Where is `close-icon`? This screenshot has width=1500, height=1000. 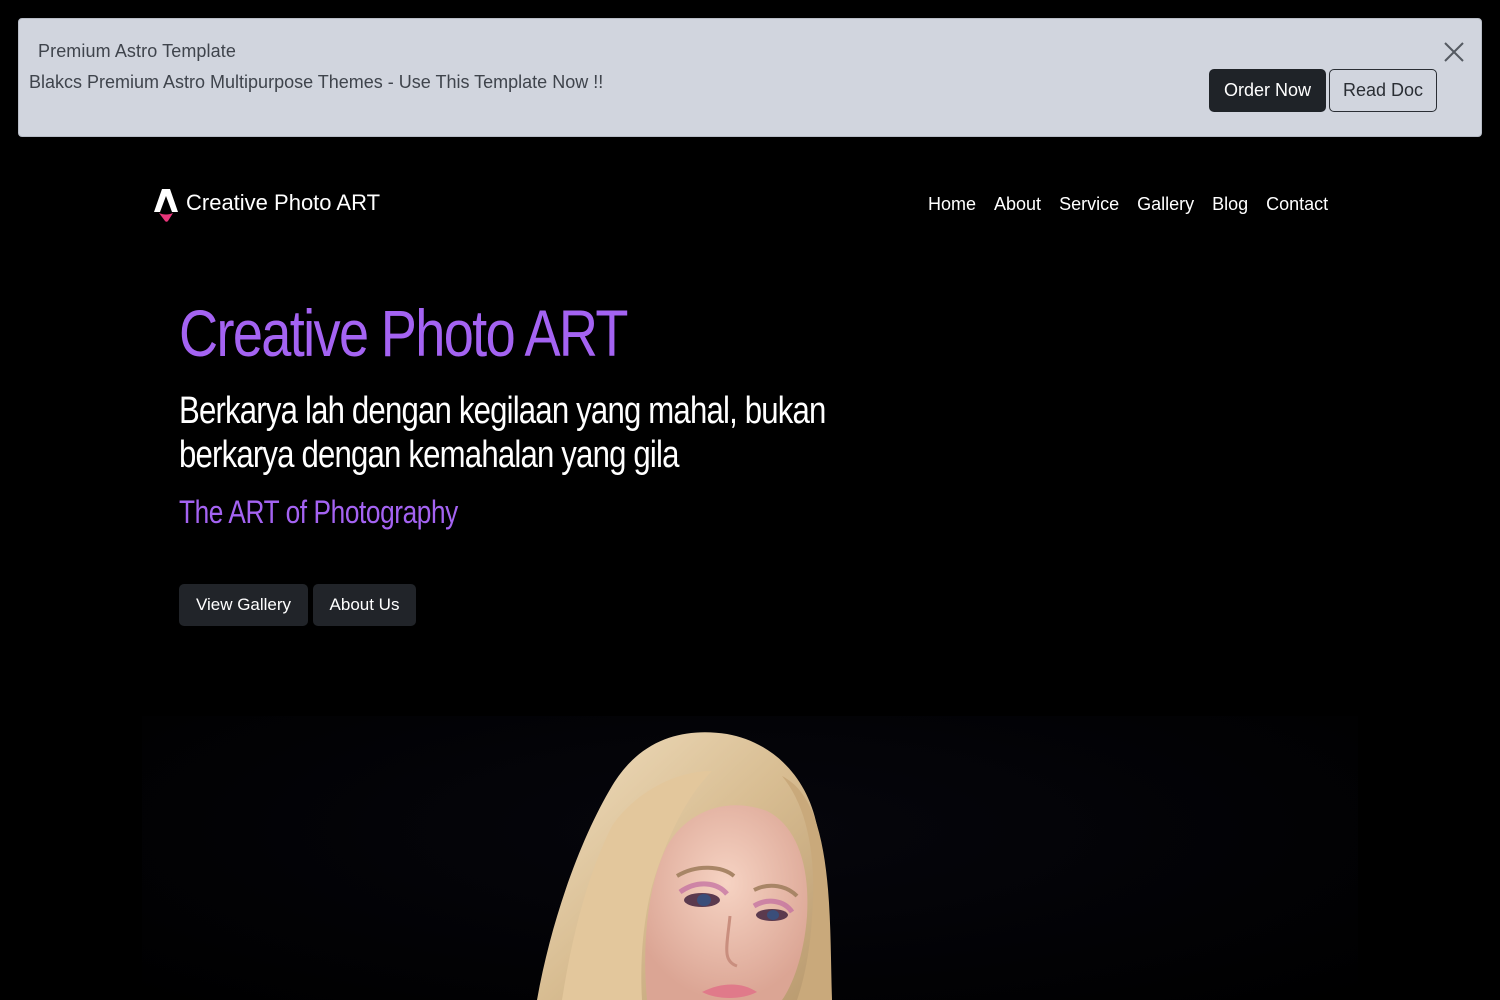
close-icon is located at coordinates (1454, 52).